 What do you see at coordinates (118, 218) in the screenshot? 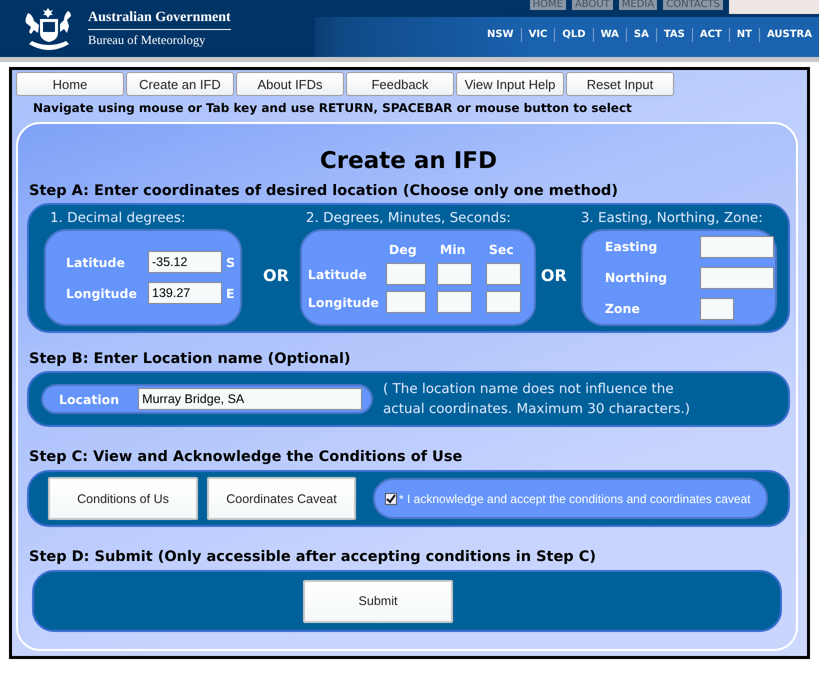
I see `method-heading: 1. Decimal degrees:` at bounding box center [118, 218].